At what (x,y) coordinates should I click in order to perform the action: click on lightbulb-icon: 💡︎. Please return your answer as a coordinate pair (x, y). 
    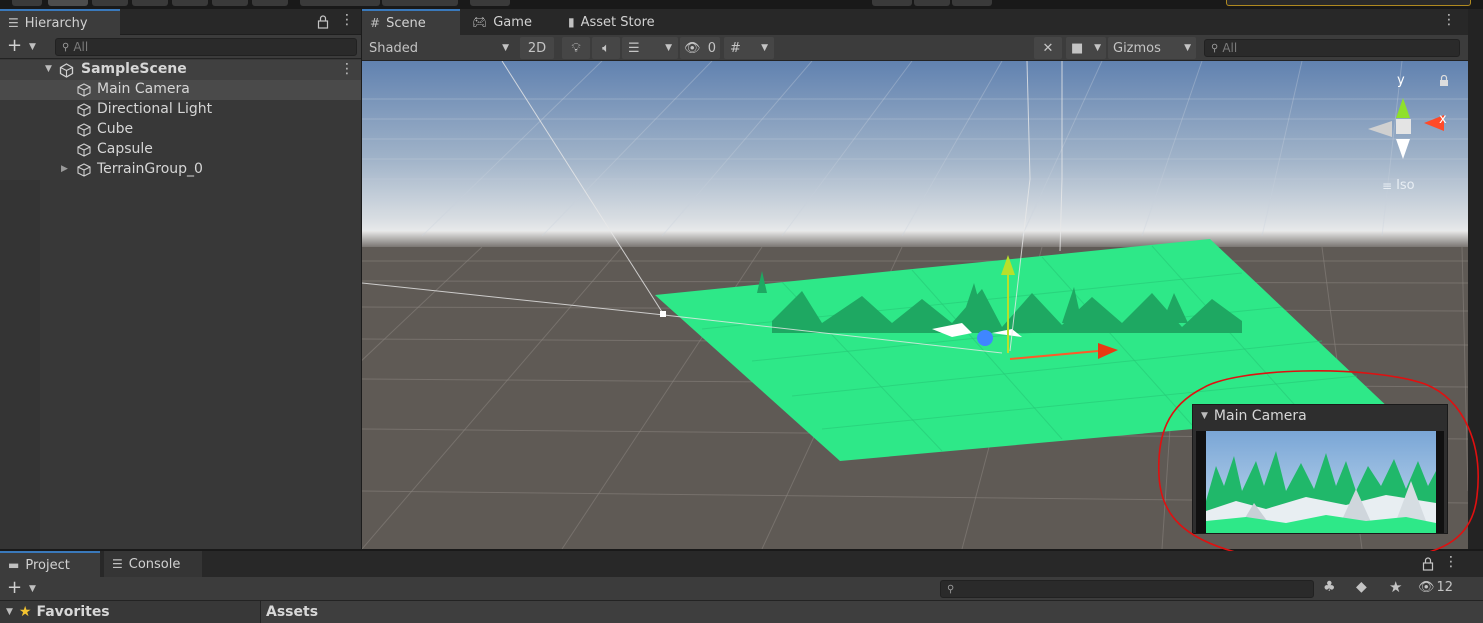
    Looking at the image, I should click on (576, 48).